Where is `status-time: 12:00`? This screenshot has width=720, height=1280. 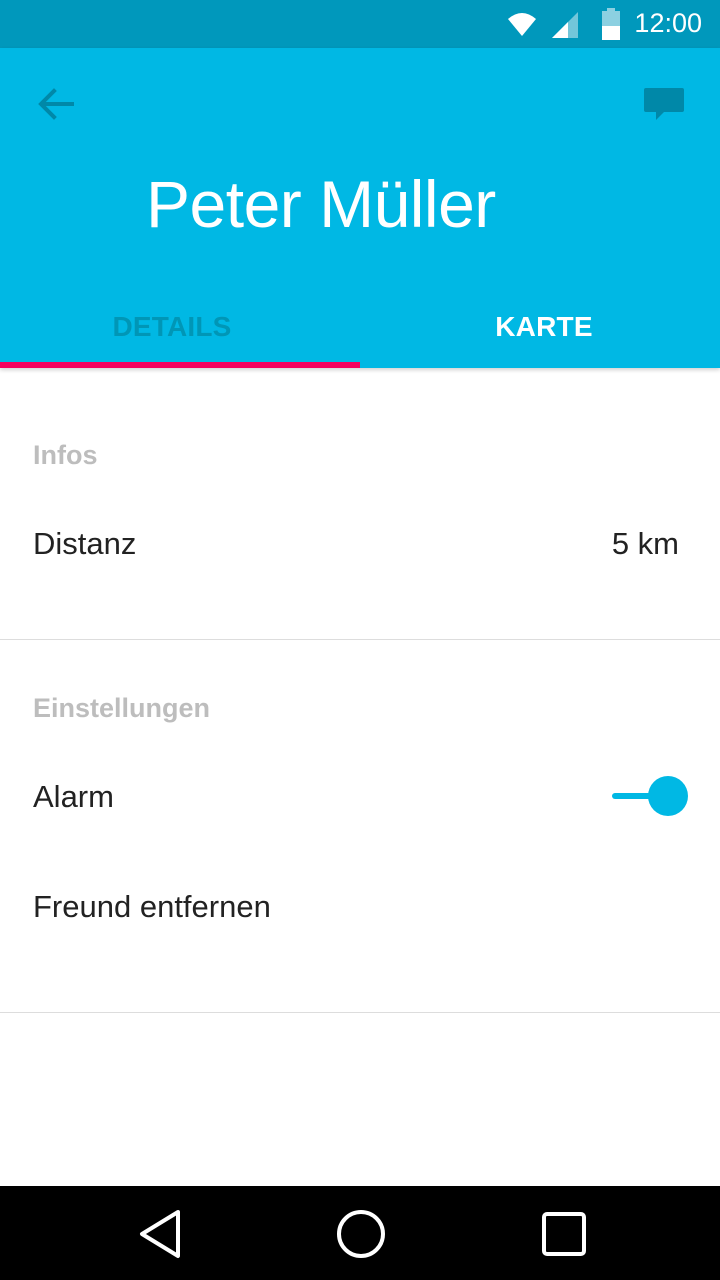
status-time: 12:00 is located at coordinates (668, 23).